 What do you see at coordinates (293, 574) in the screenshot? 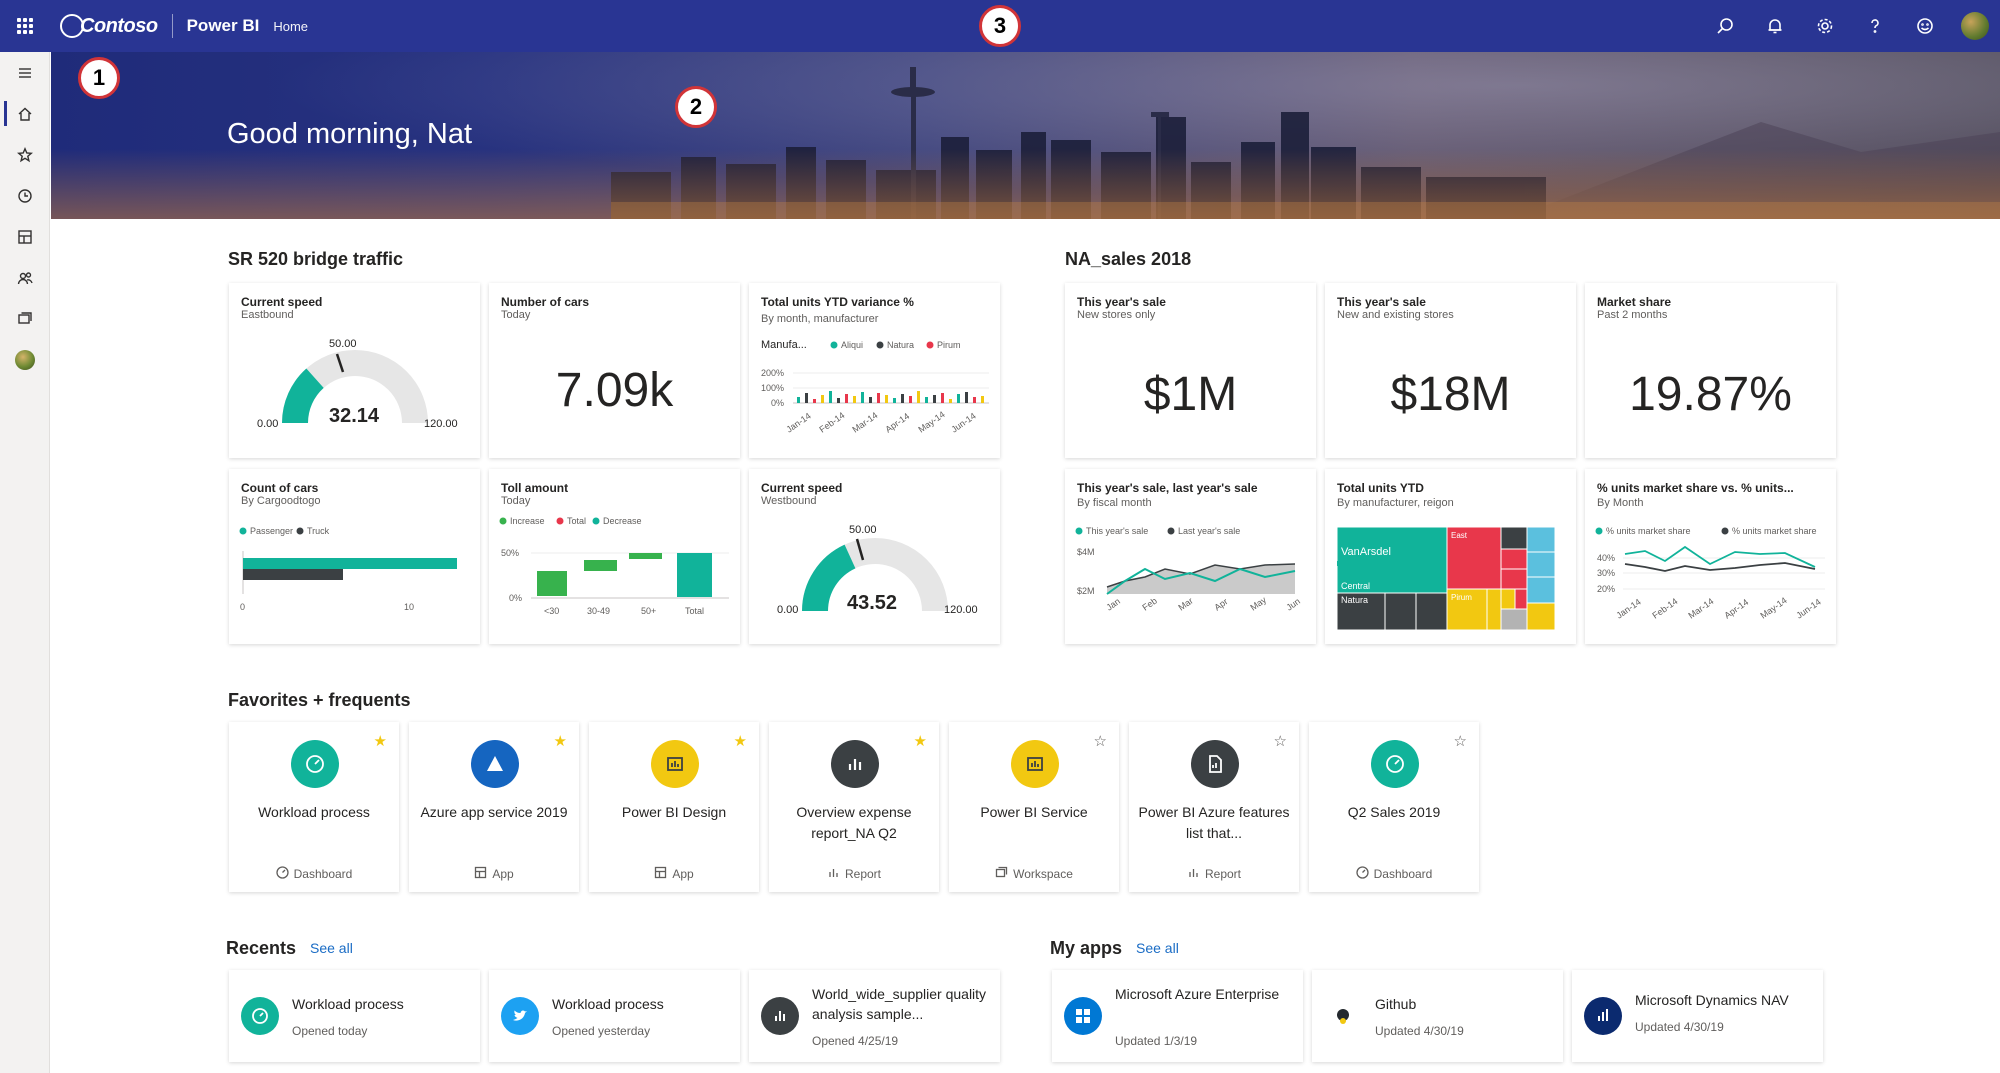
I see `bar-truck` at bounding box center [293, 574].